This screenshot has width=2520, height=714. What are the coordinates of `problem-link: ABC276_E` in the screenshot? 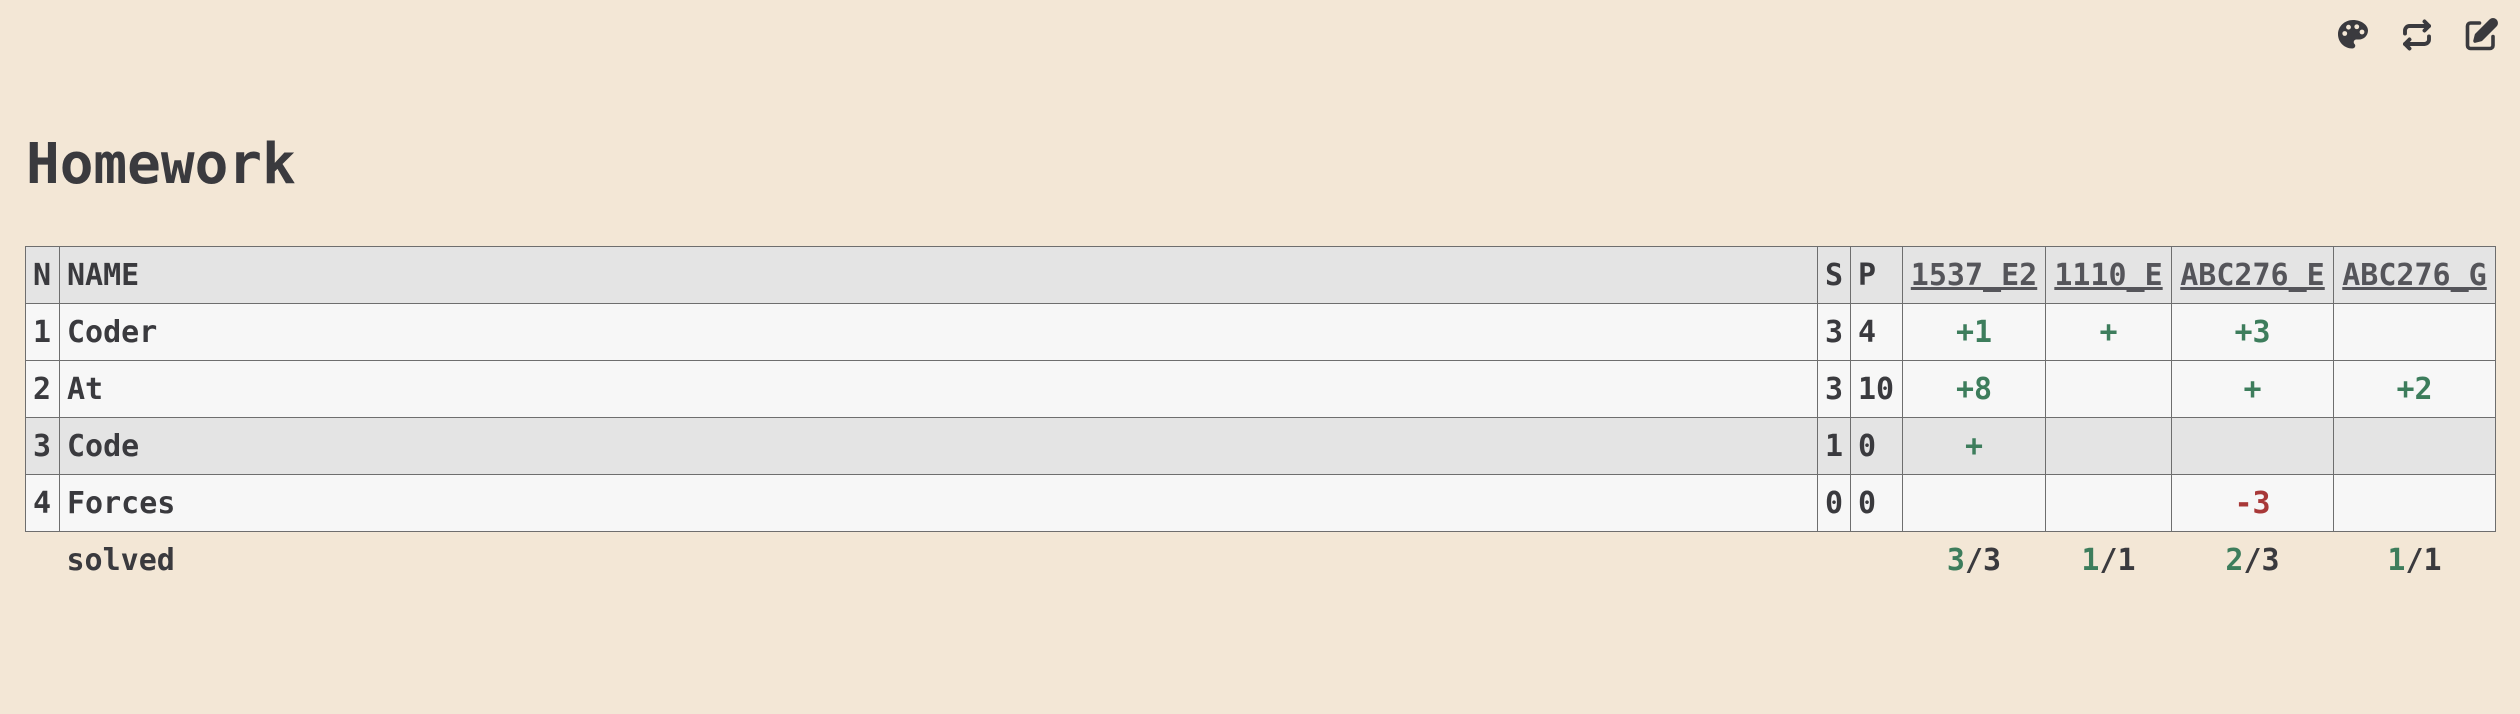 It's located at (2252, 275).